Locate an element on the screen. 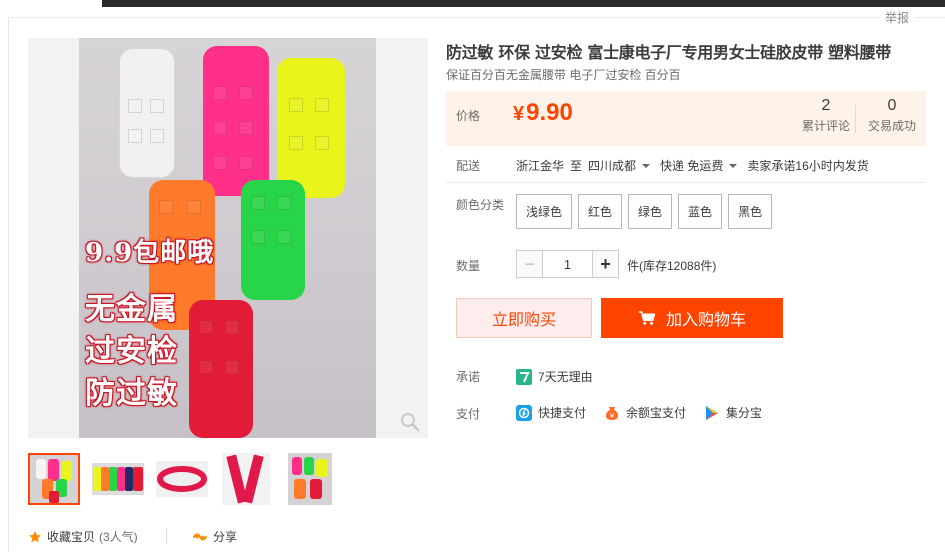 The height and width of the screenshot is (552, 945). buy-now-button: 立即购买 is located at coordinates (524, 318).